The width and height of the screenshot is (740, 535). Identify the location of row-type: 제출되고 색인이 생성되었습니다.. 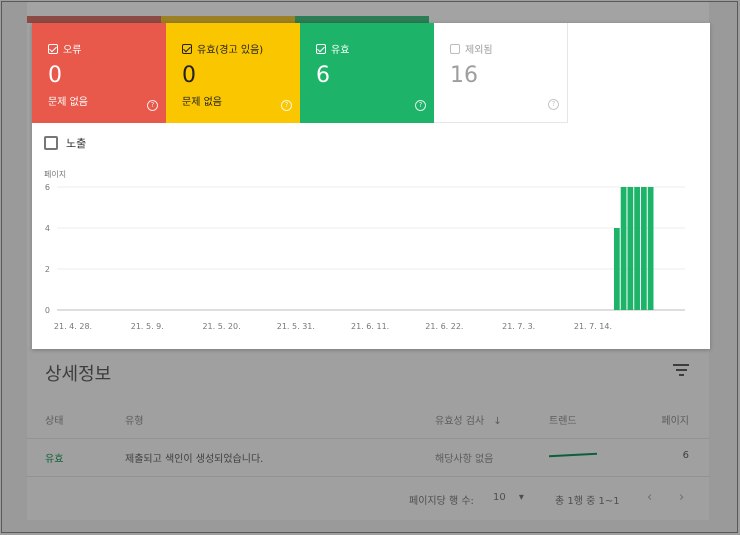
(194, 459).